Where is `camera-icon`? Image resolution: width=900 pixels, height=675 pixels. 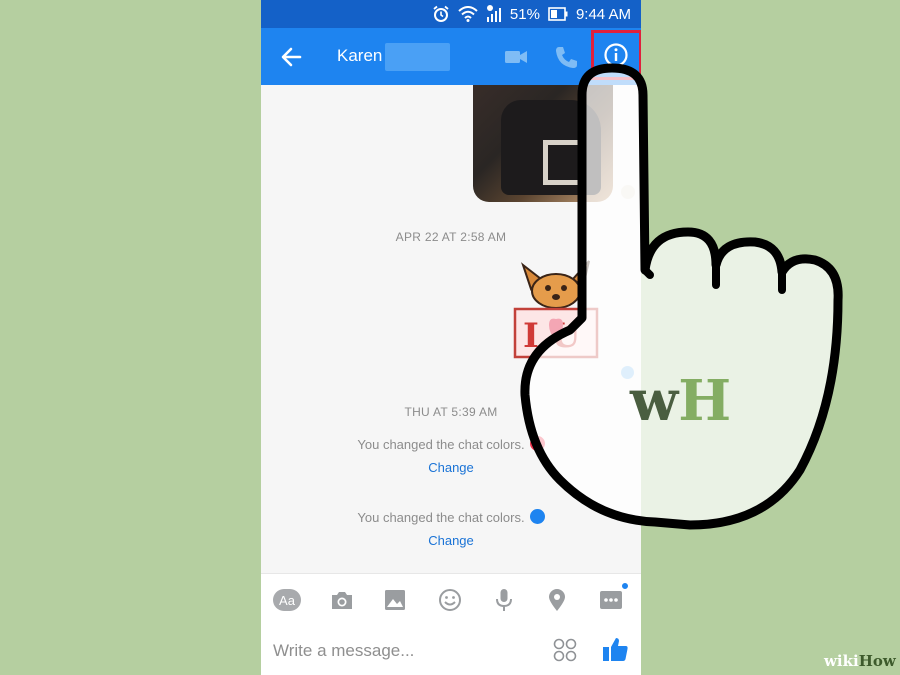 camera-icon is located at coordinates (342, 600).